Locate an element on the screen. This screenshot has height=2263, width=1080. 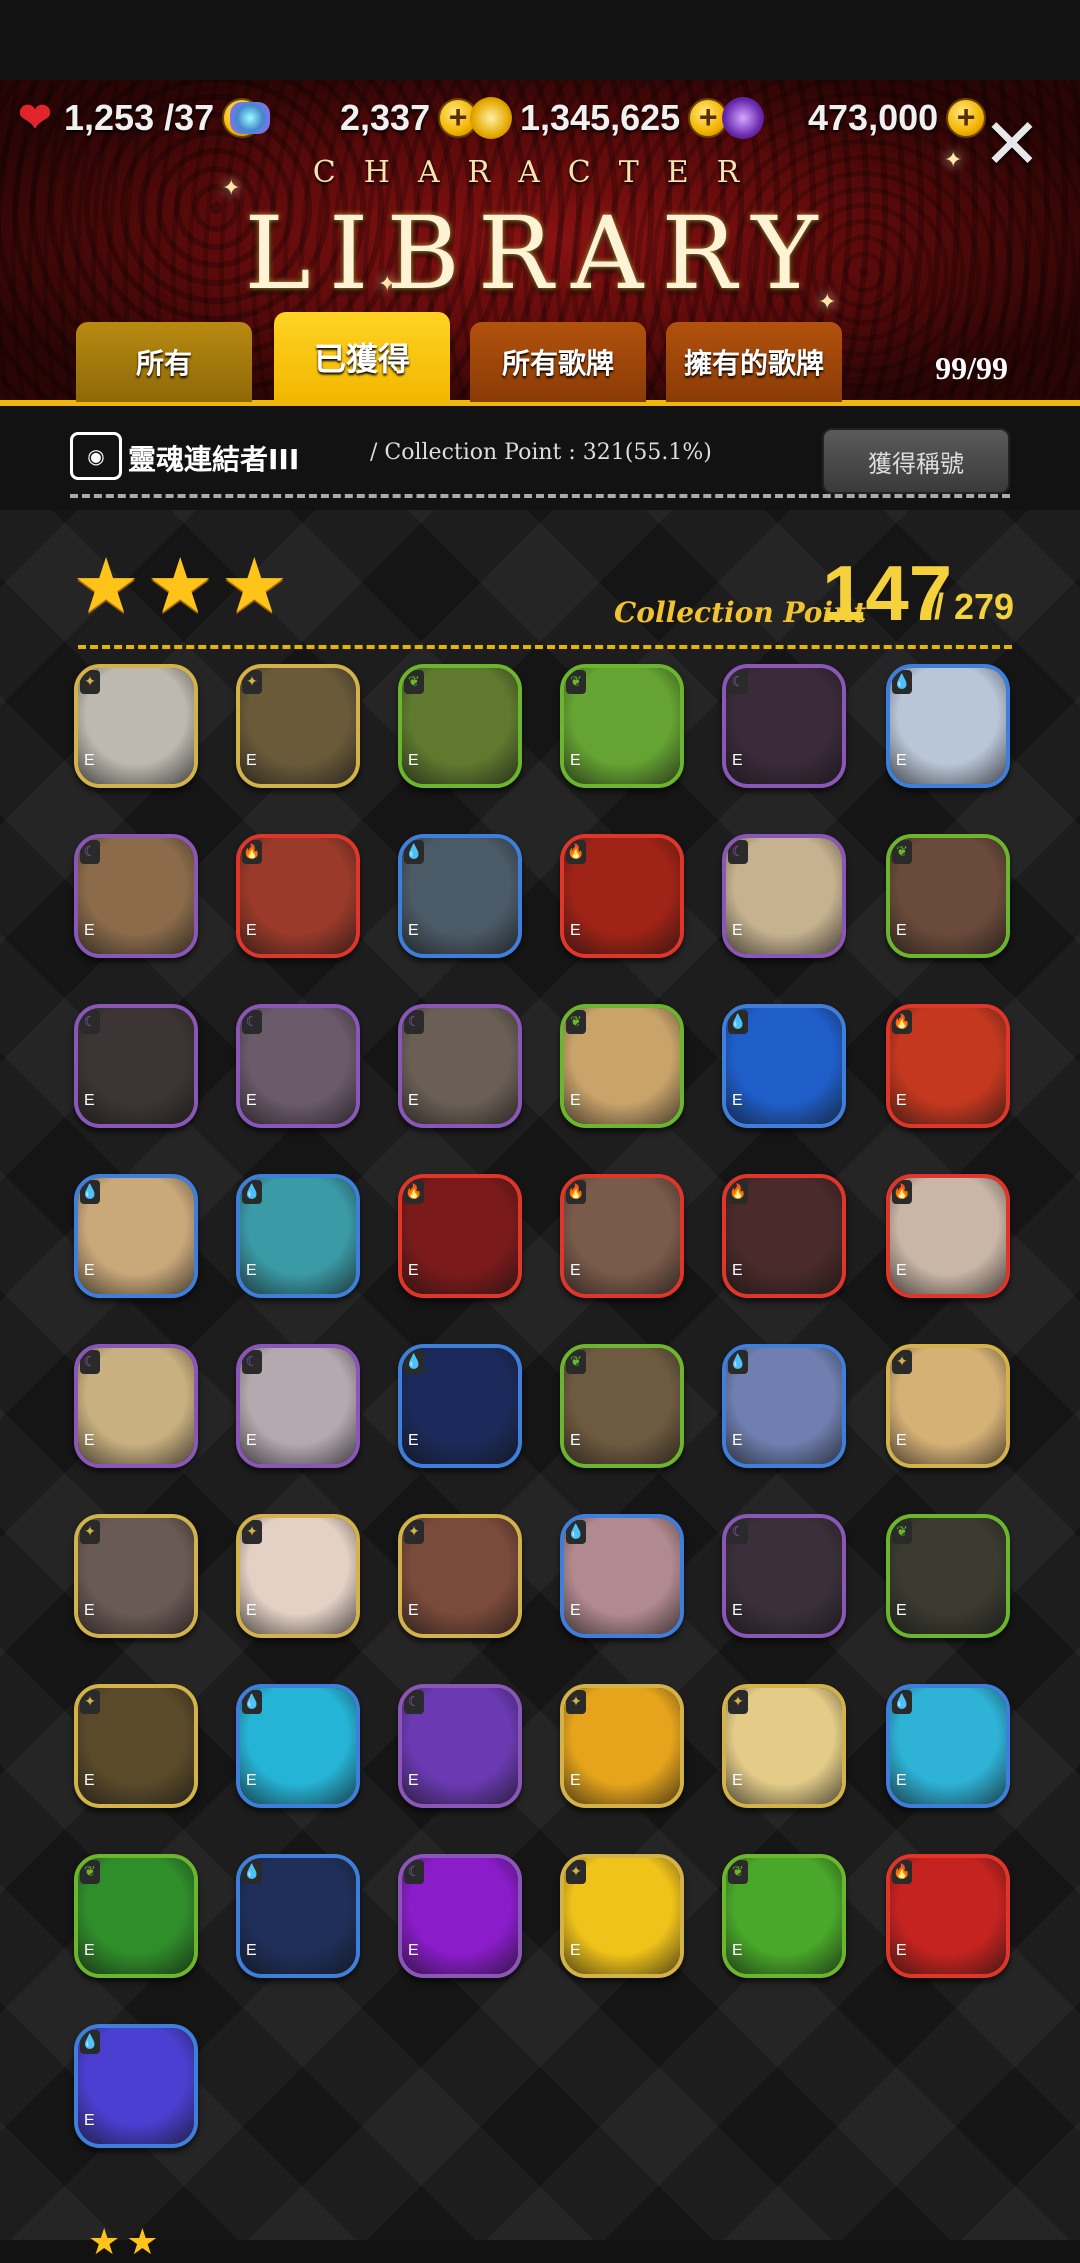
title-character: CHARACTER is located at coordinates (540, 172).